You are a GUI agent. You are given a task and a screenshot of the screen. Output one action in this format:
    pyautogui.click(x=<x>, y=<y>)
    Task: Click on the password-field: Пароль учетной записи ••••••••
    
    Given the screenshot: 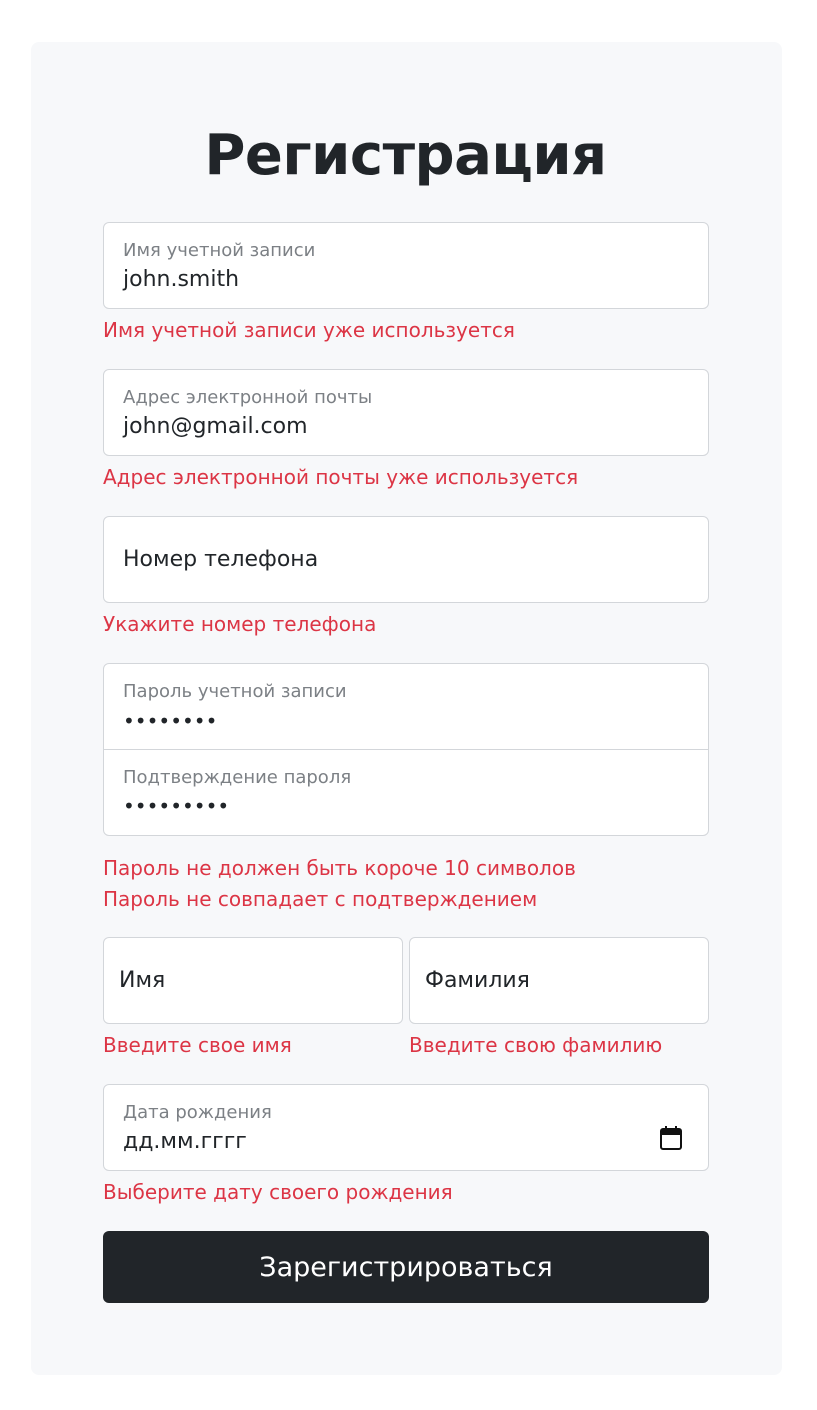 What is the action you would take?
    pyautogui.click(x=406, y=707)
    